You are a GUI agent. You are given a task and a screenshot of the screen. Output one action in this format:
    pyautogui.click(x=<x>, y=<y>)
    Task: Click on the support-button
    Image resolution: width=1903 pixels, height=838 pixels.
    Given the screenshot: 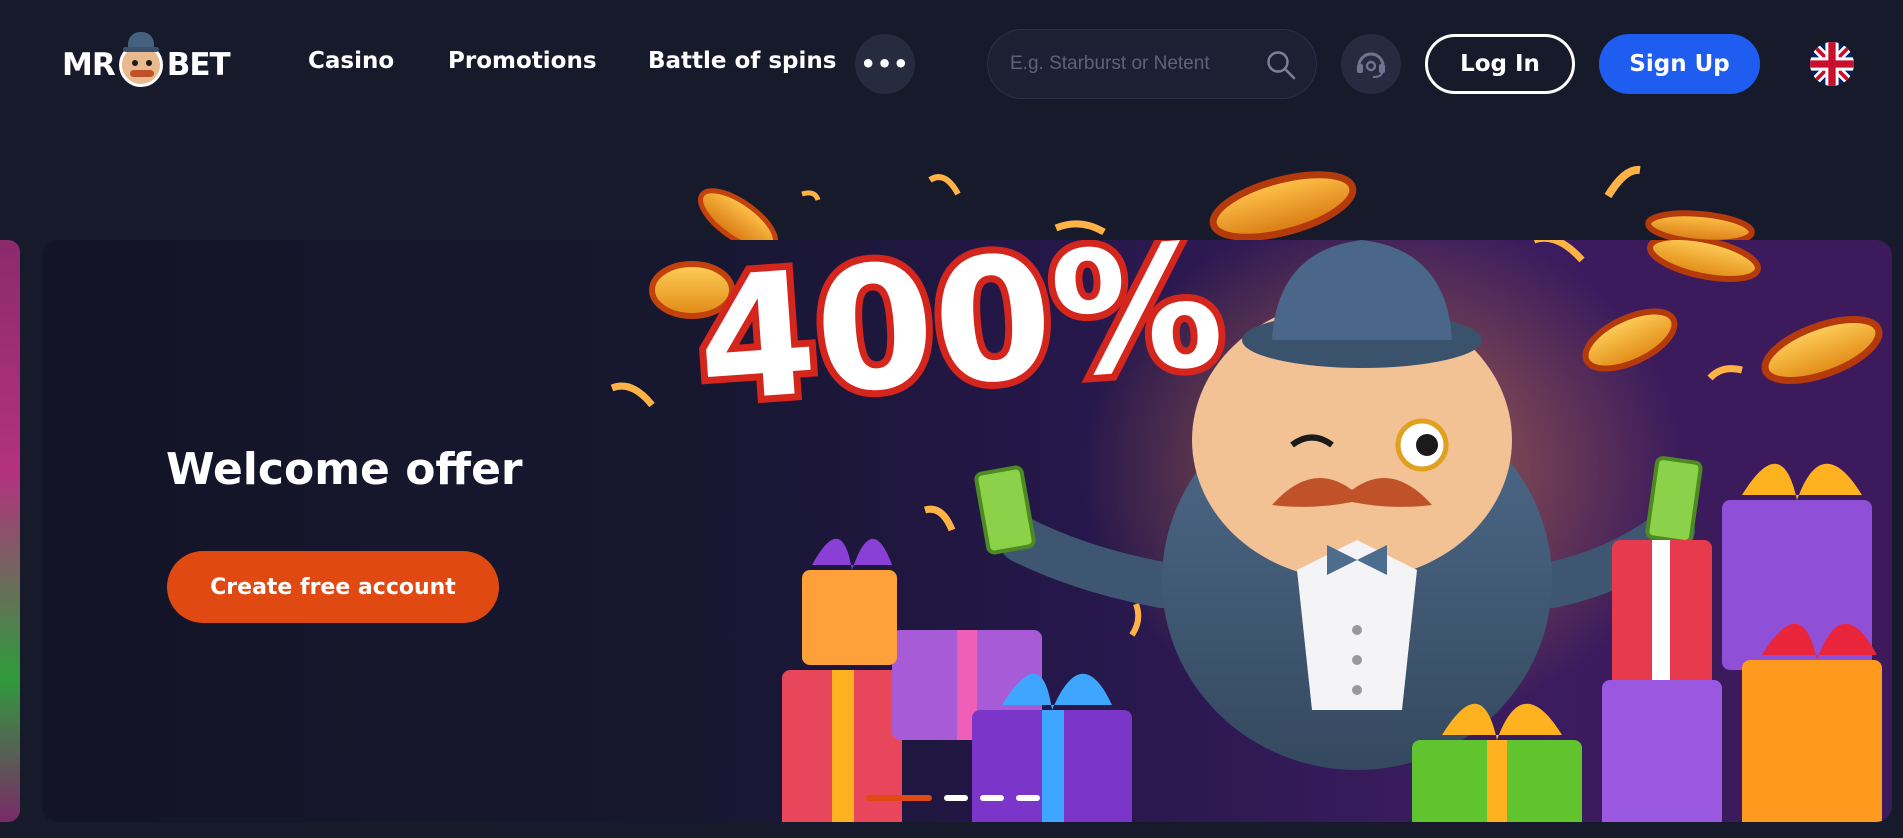 What is the action you would take?
    pyautogui.click(x=1371, y=64)
    